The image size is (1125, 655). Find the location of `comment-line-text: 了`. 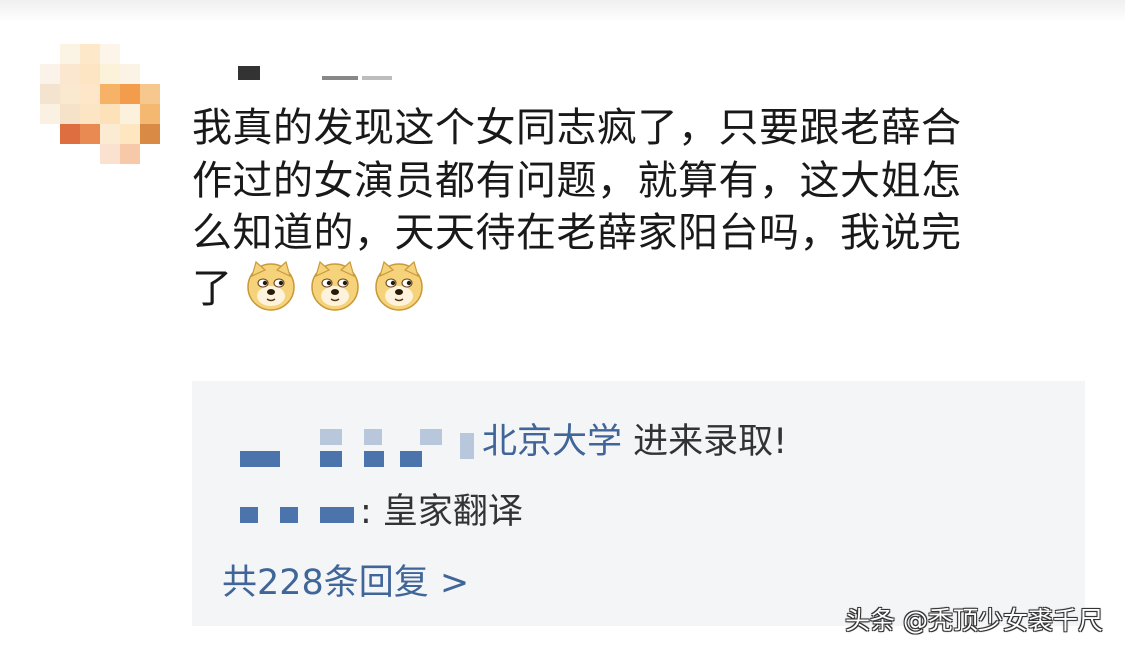

comment-line-text: 了 is located at coordinates (212, 288).